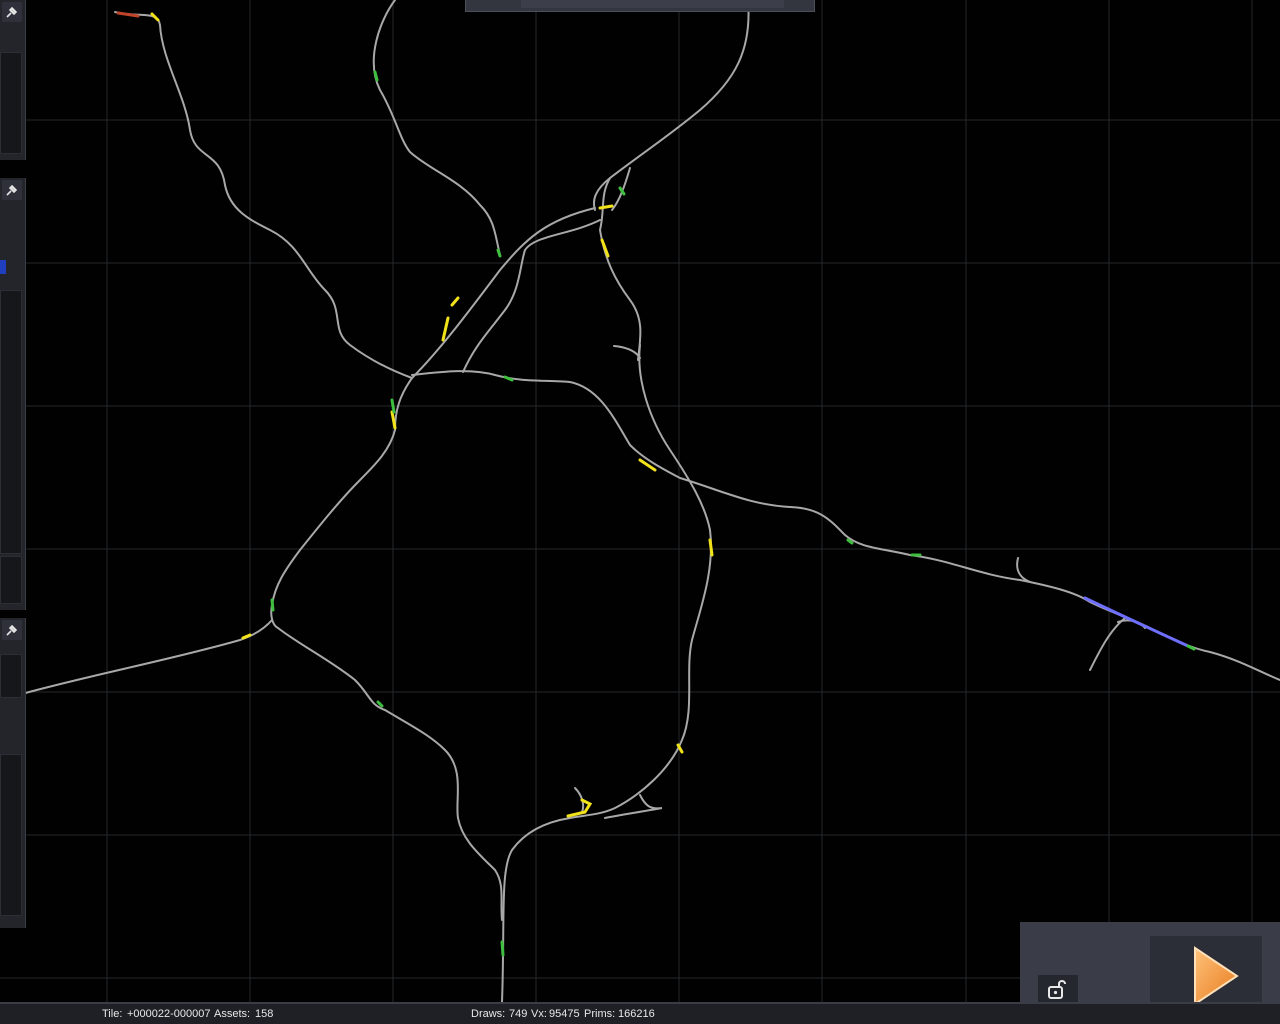 This screenshot has width=1280, height=1024. What do you see at coordinates (341, 503) in the screenshot?
I see `road-west-center` at bounding box center [341, 503].